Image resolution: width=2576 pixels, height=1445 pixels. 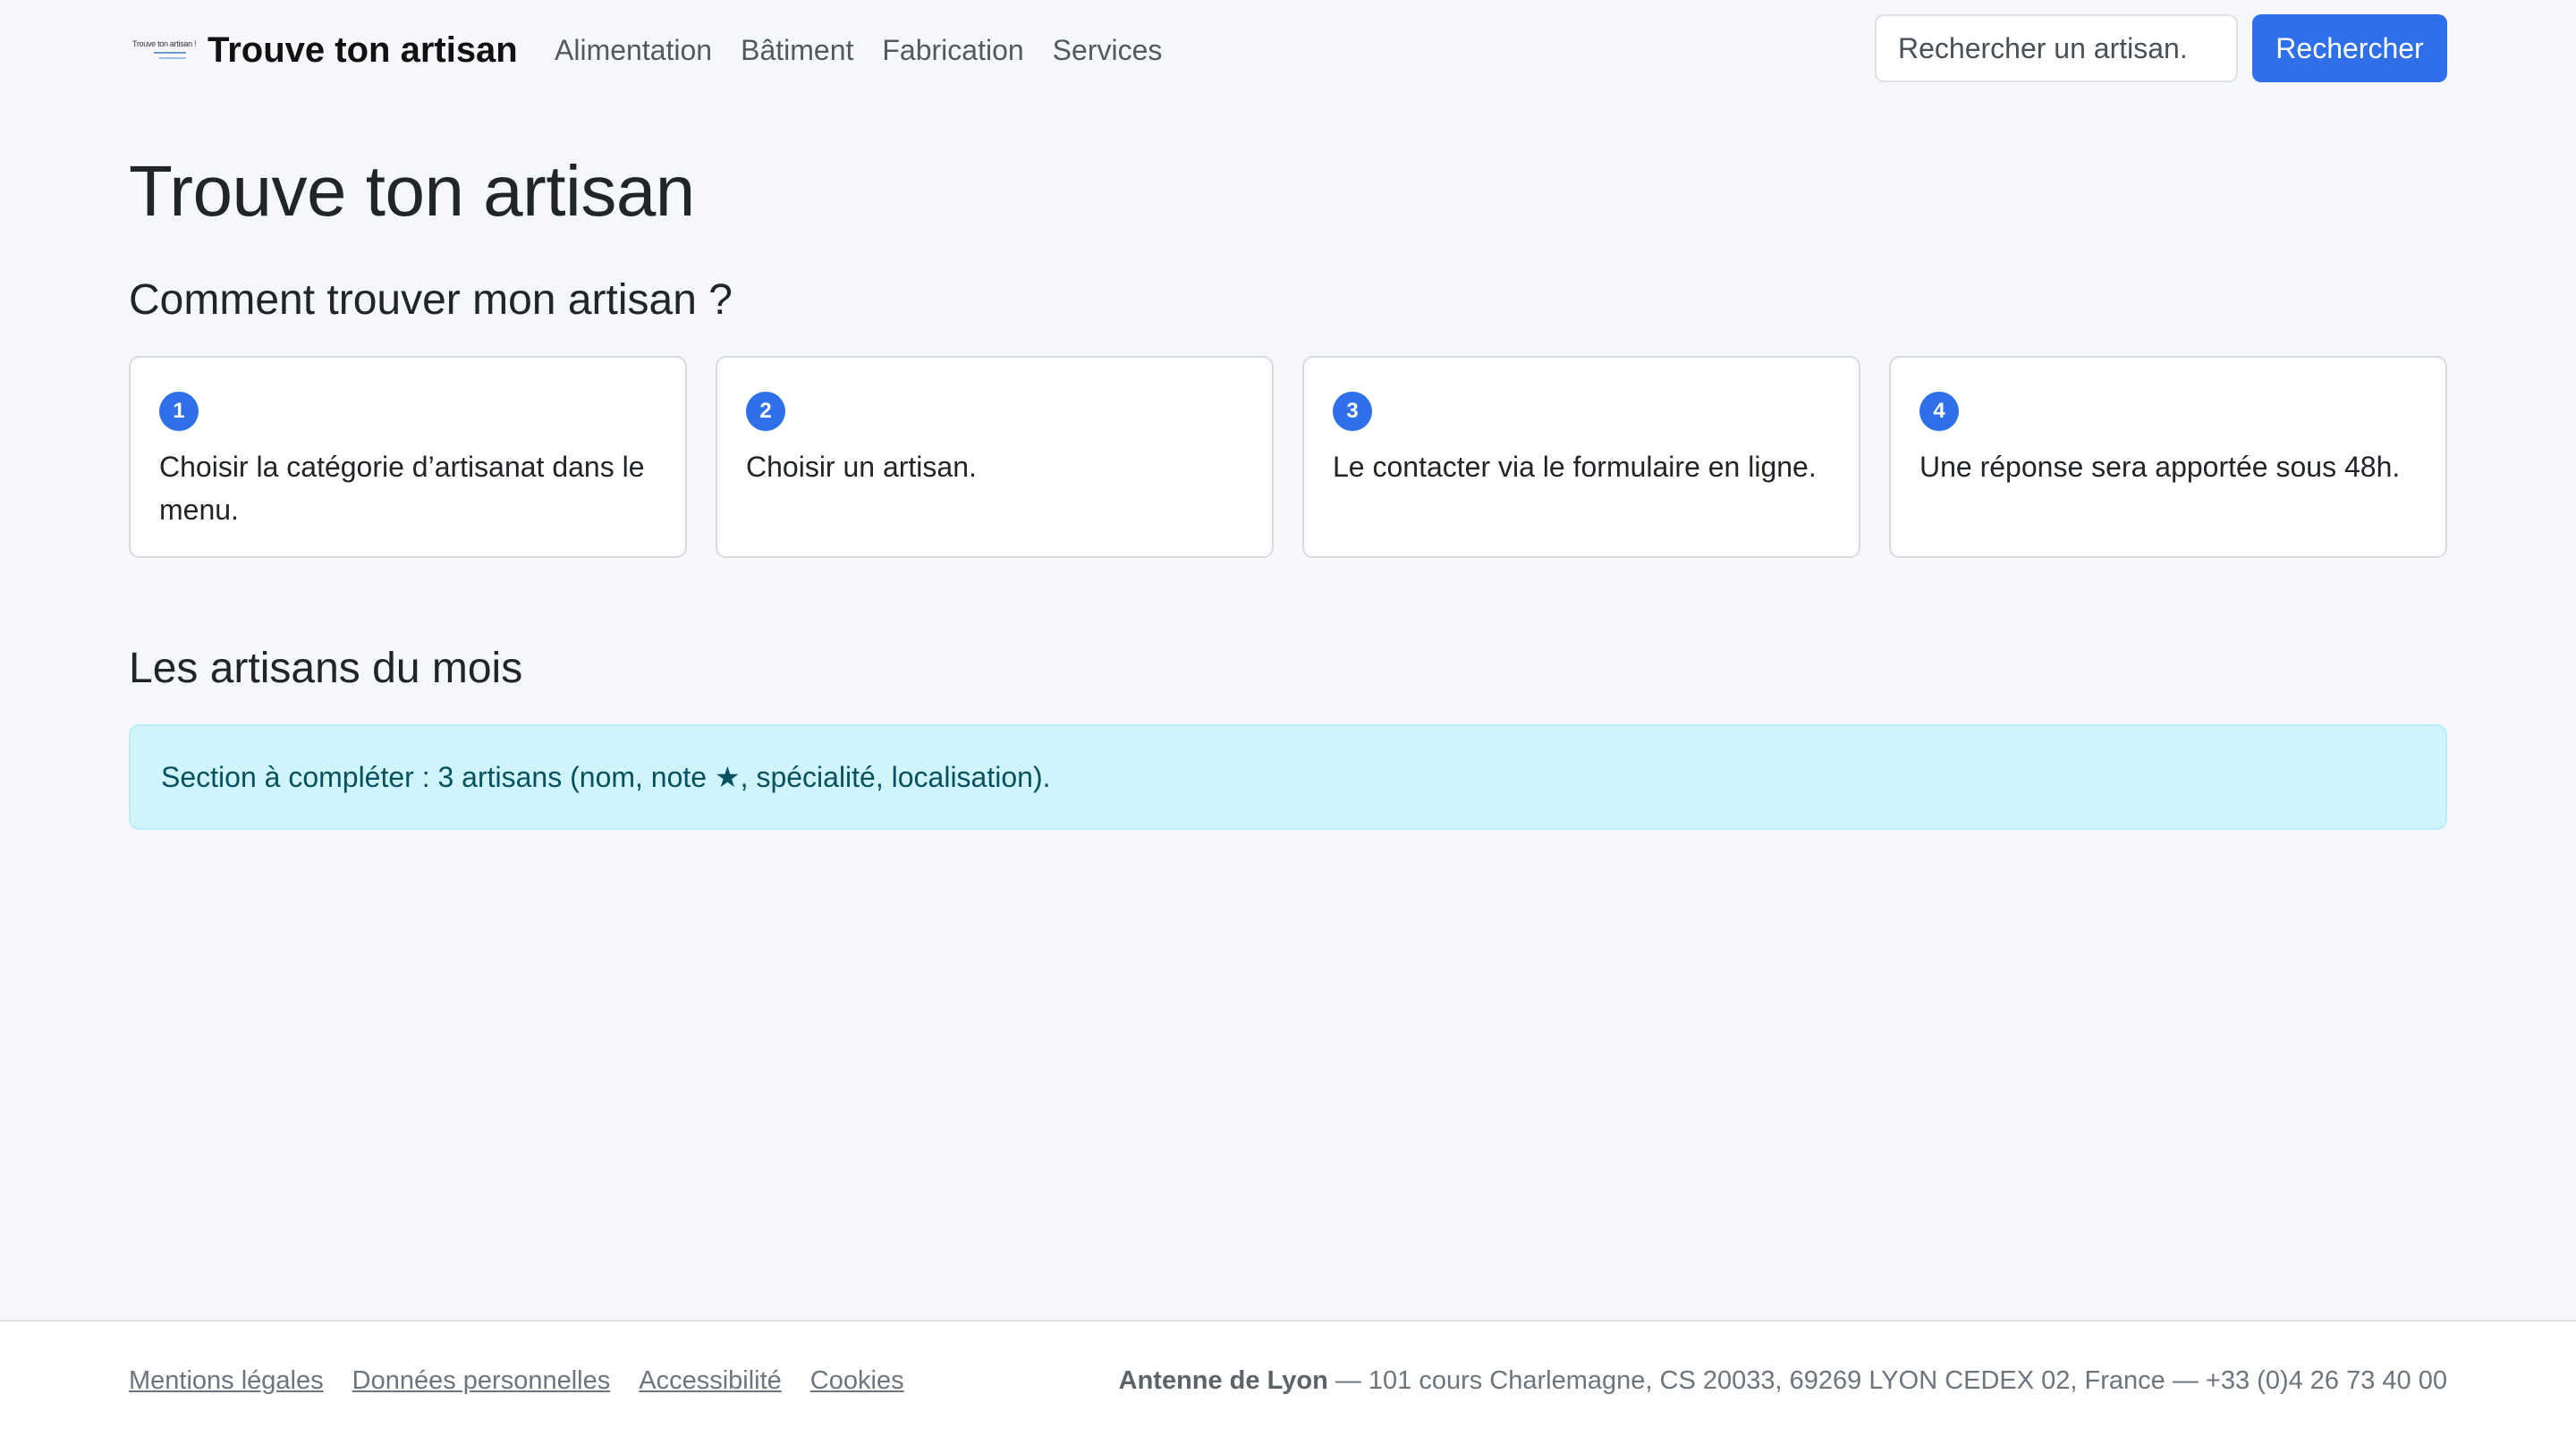 I want to click on brand: Trouve ton artisan ! Trouve ton artisan, so click(x=325, y=50).